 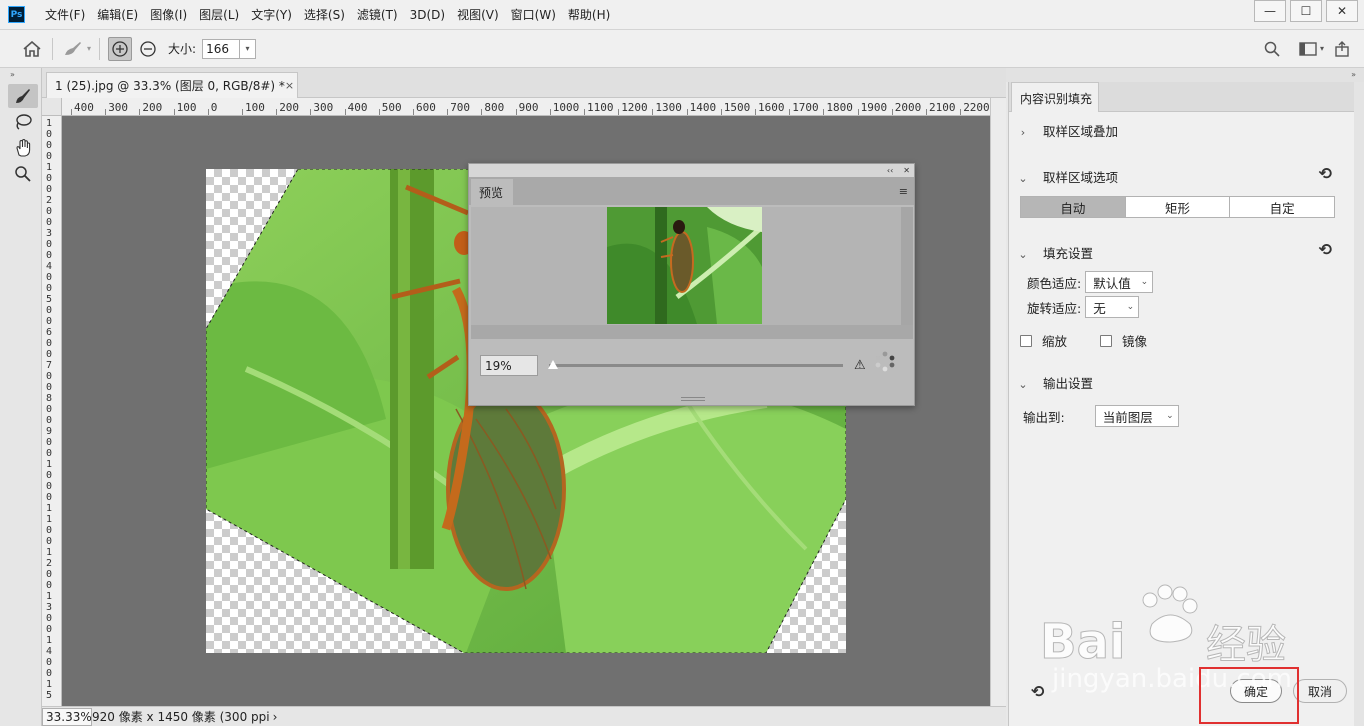 I want to click on brush-dropdown-icon: ▾, so click(x=89, y=48).